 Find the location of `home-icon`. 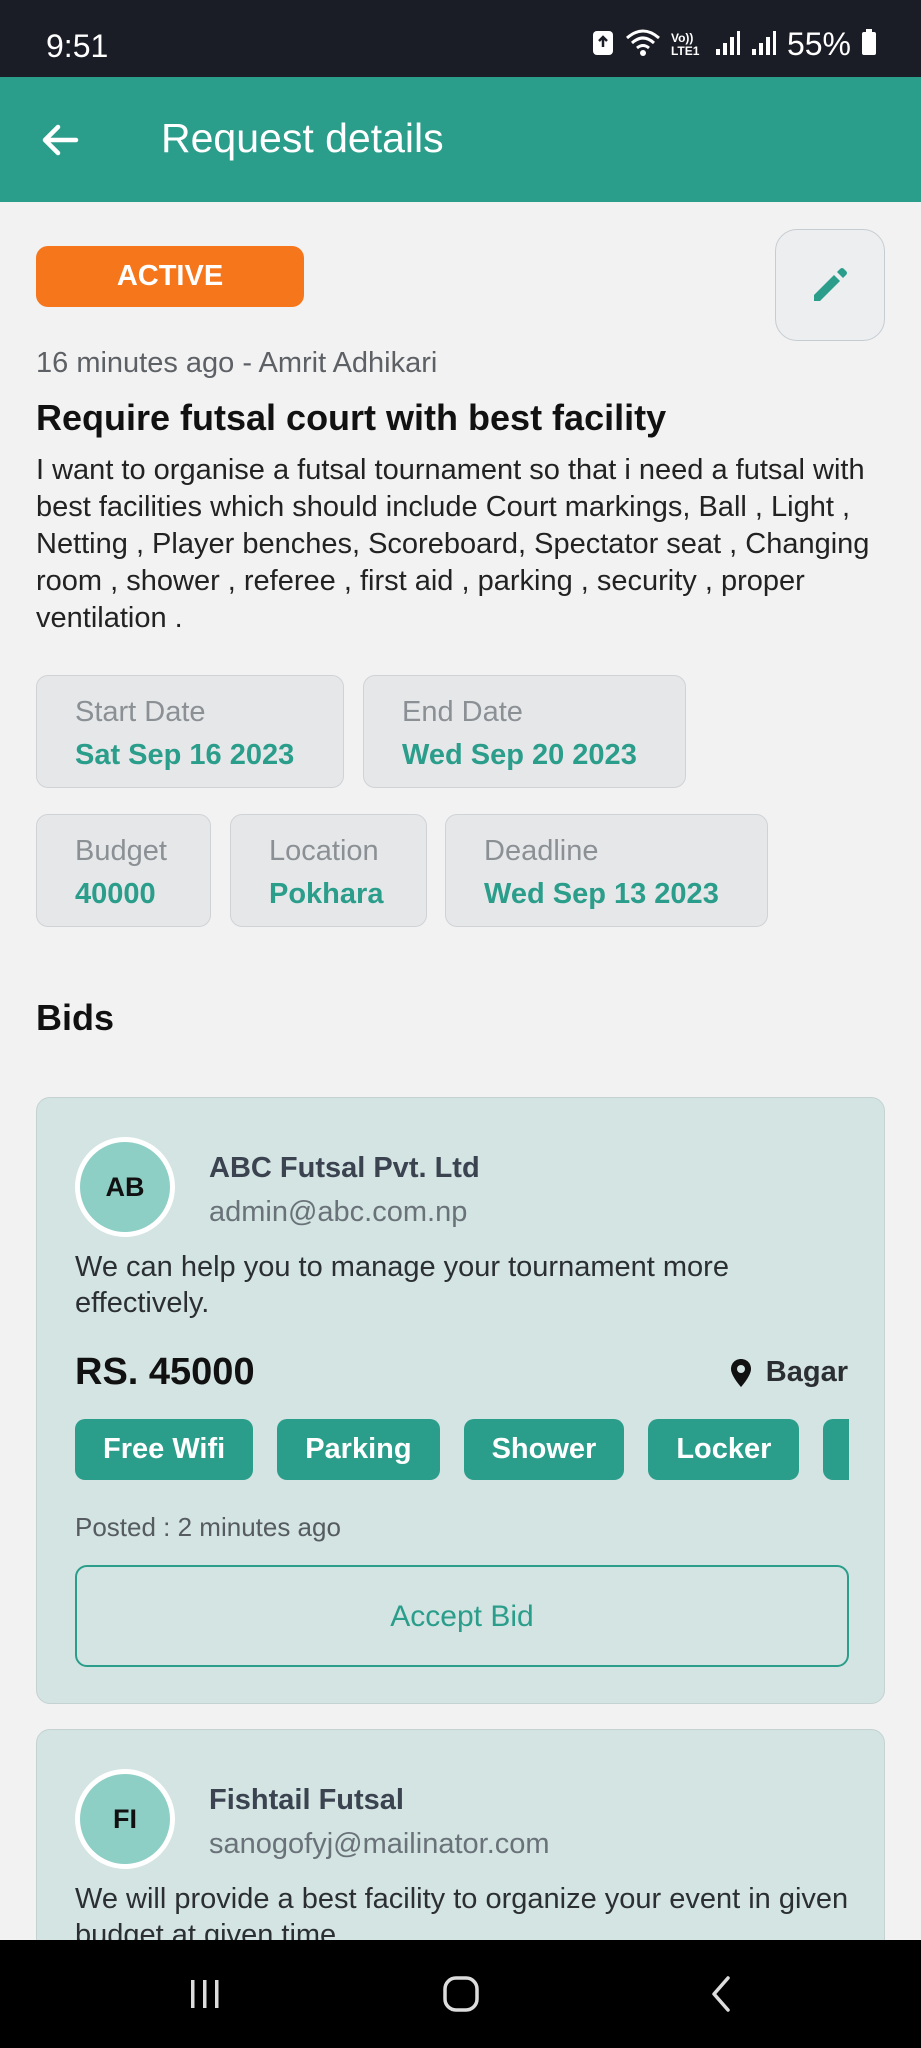

home-icon is located at coordinates (461, 1994).